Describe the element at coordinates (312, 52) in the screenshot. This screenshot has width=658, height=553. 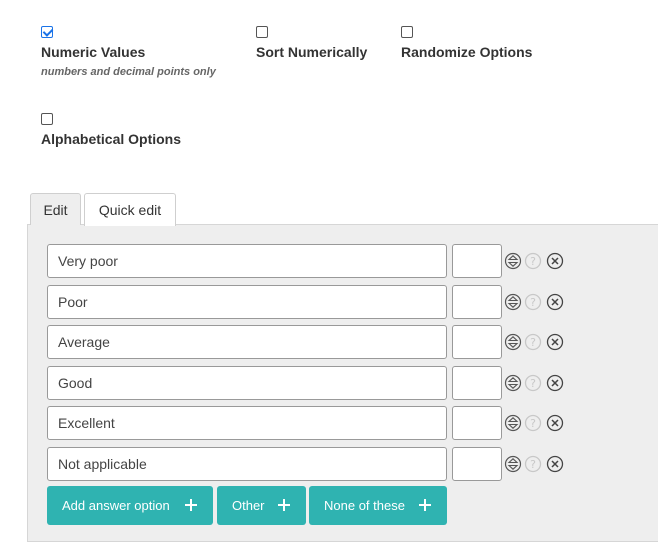
I see `sort-numerically-label: Sort Numerically` at that location.